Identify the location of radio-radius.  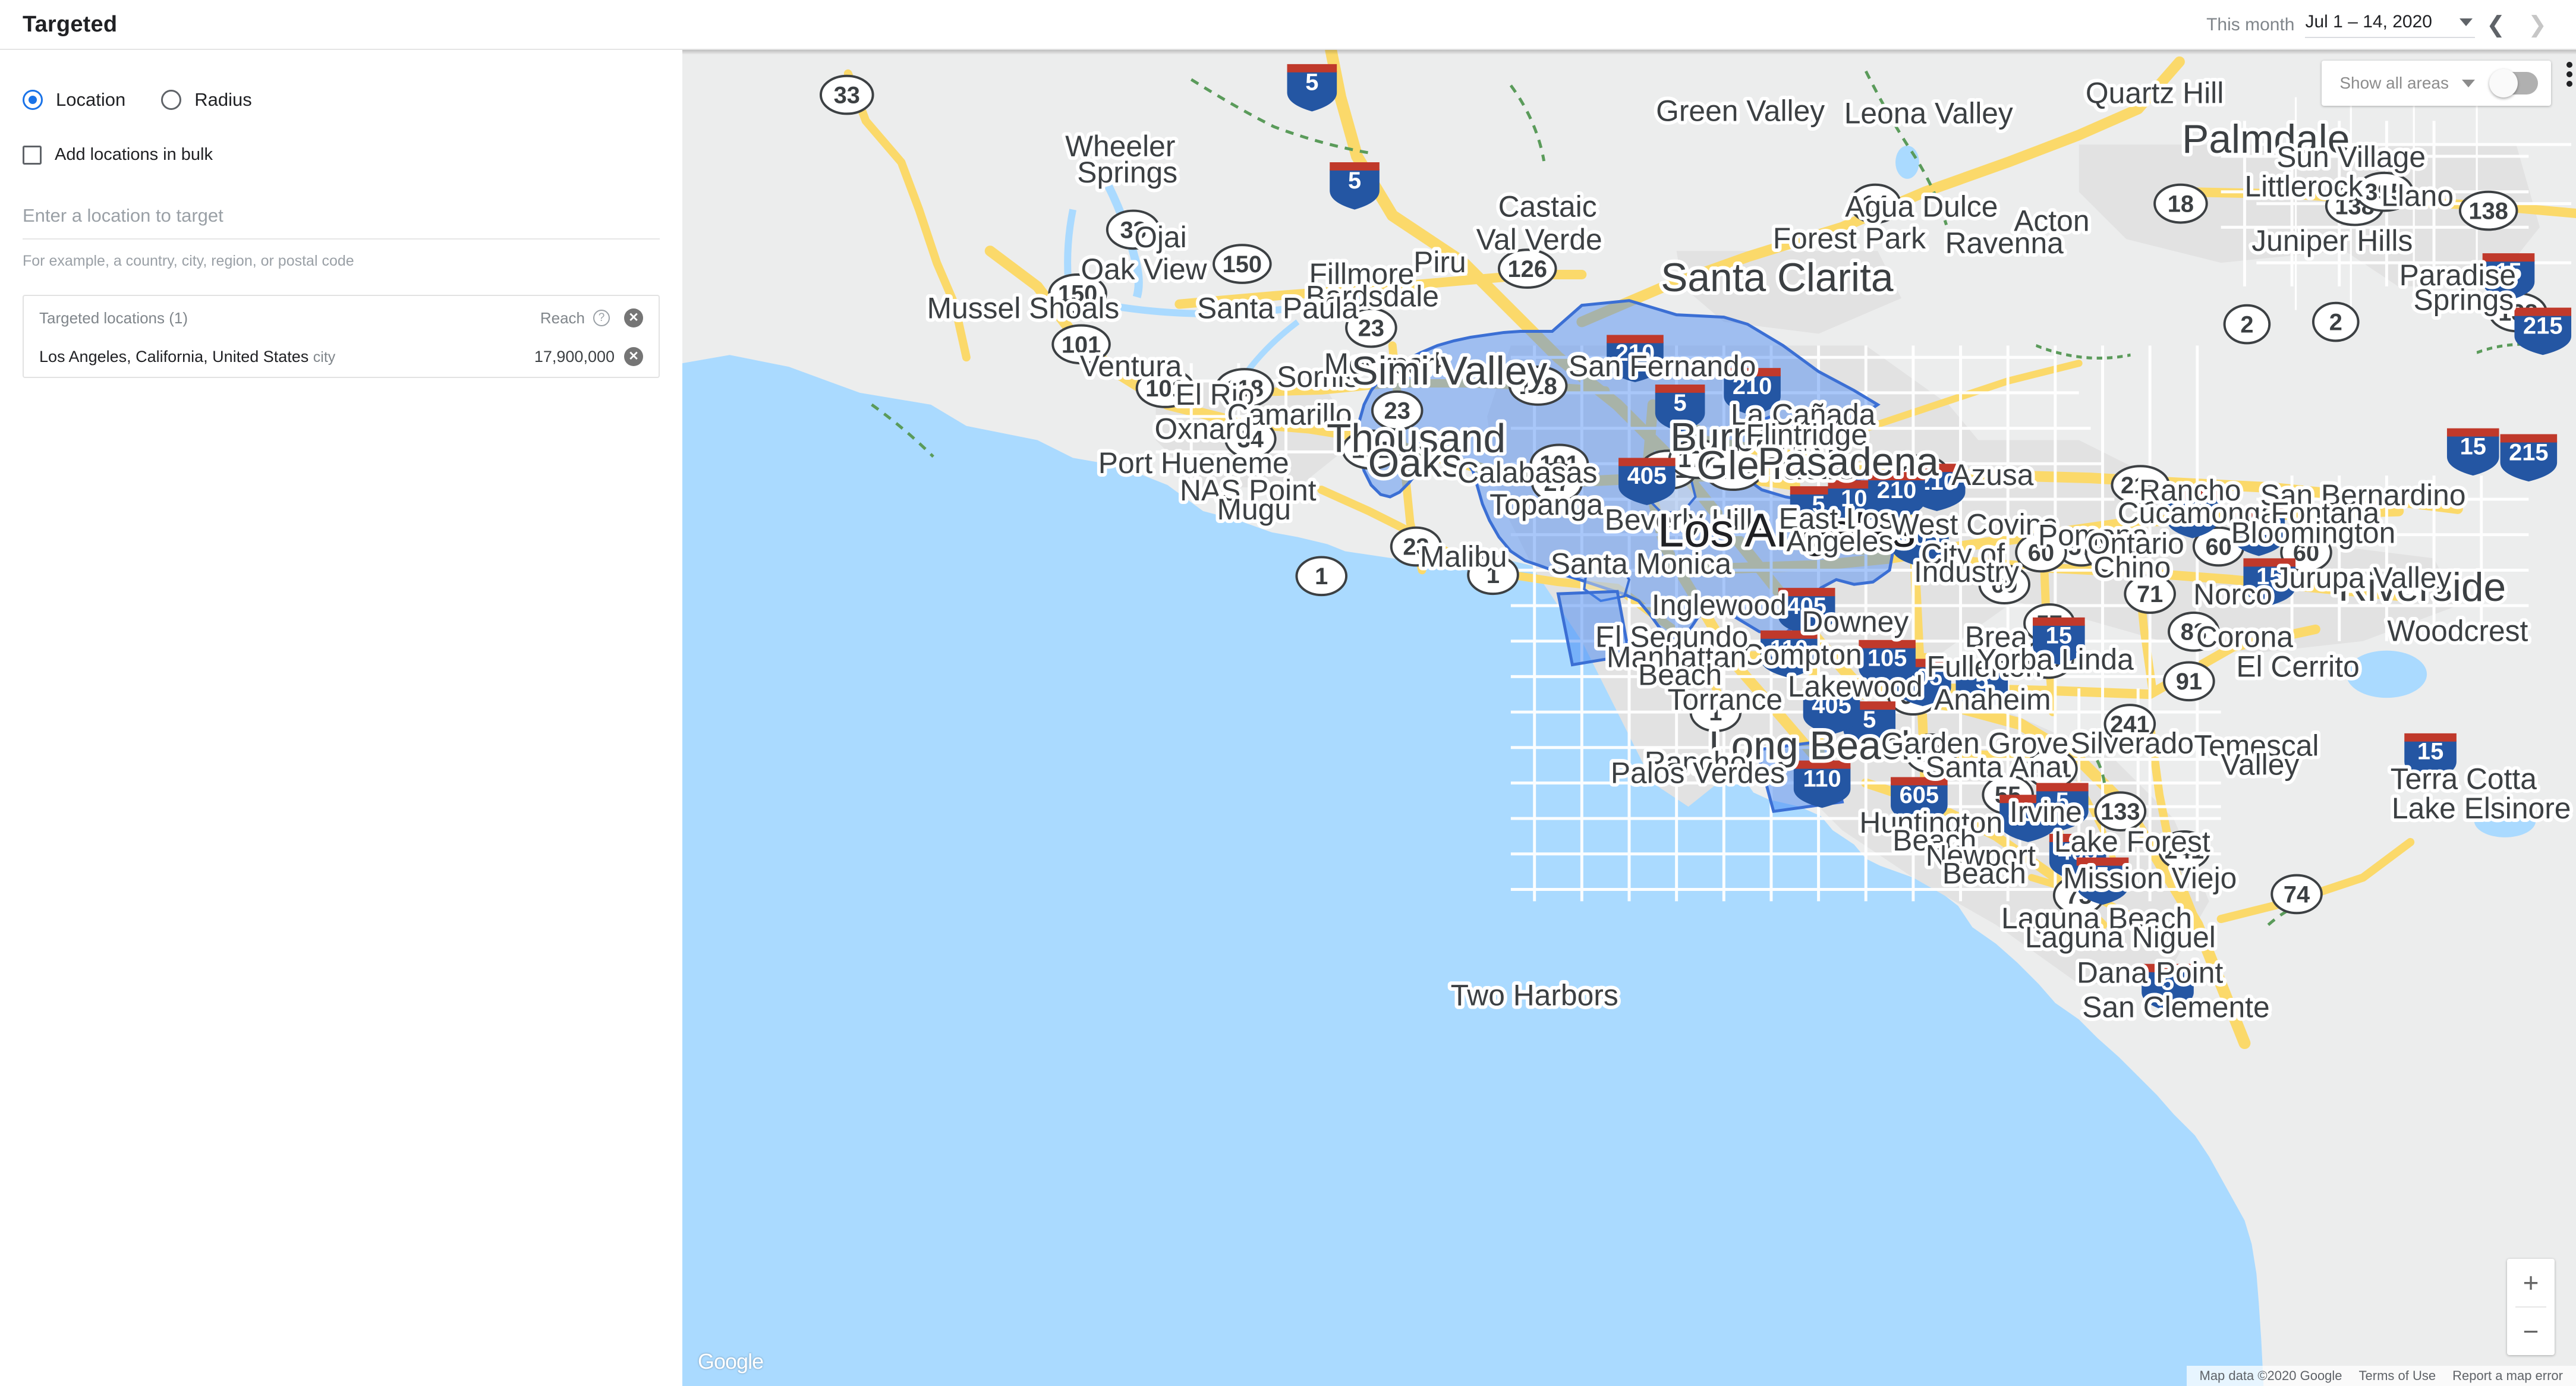
(171, 100).